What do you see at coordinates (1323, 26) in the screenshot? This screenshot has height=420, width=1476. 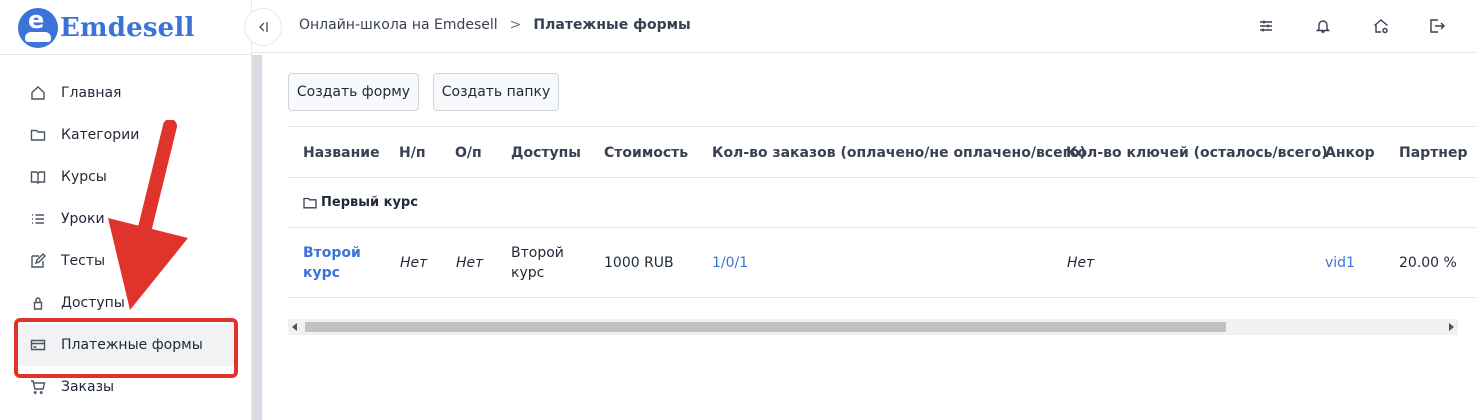 I see `bell-icon` at bounding box center [1323, 26].